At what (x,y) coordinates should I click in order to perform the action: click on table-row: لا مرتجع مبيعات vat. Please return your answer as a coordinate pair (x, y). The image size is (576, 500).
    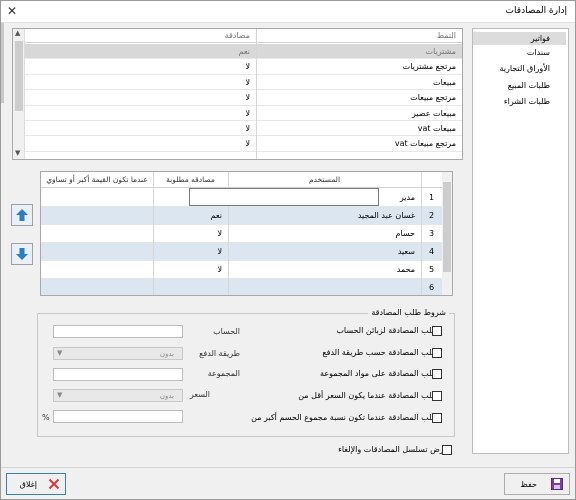
    Looking at the image, I should click on (243, 144).